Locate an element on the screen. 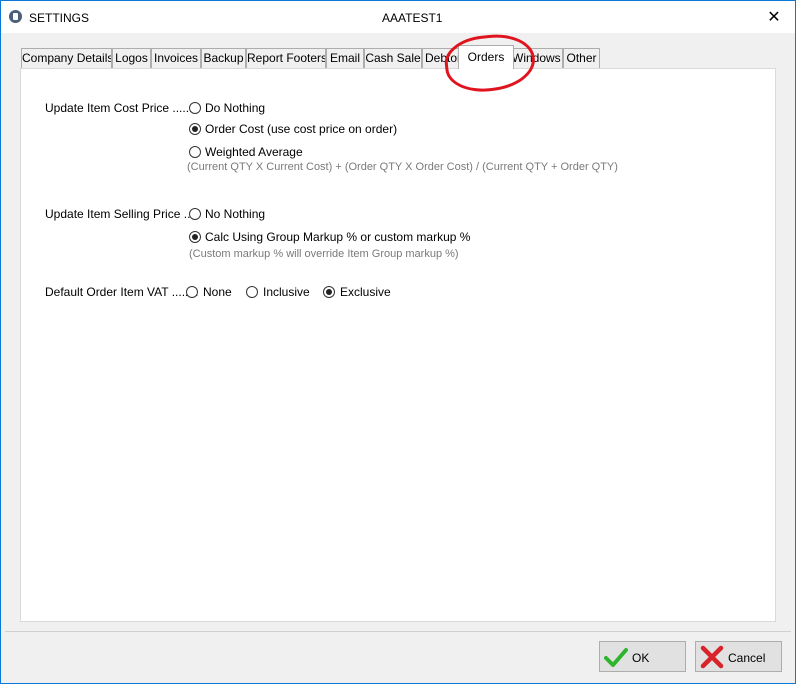 The width and height of the screenshot is (796, 684). checkmark-icon is located at coordinates (616, 657).